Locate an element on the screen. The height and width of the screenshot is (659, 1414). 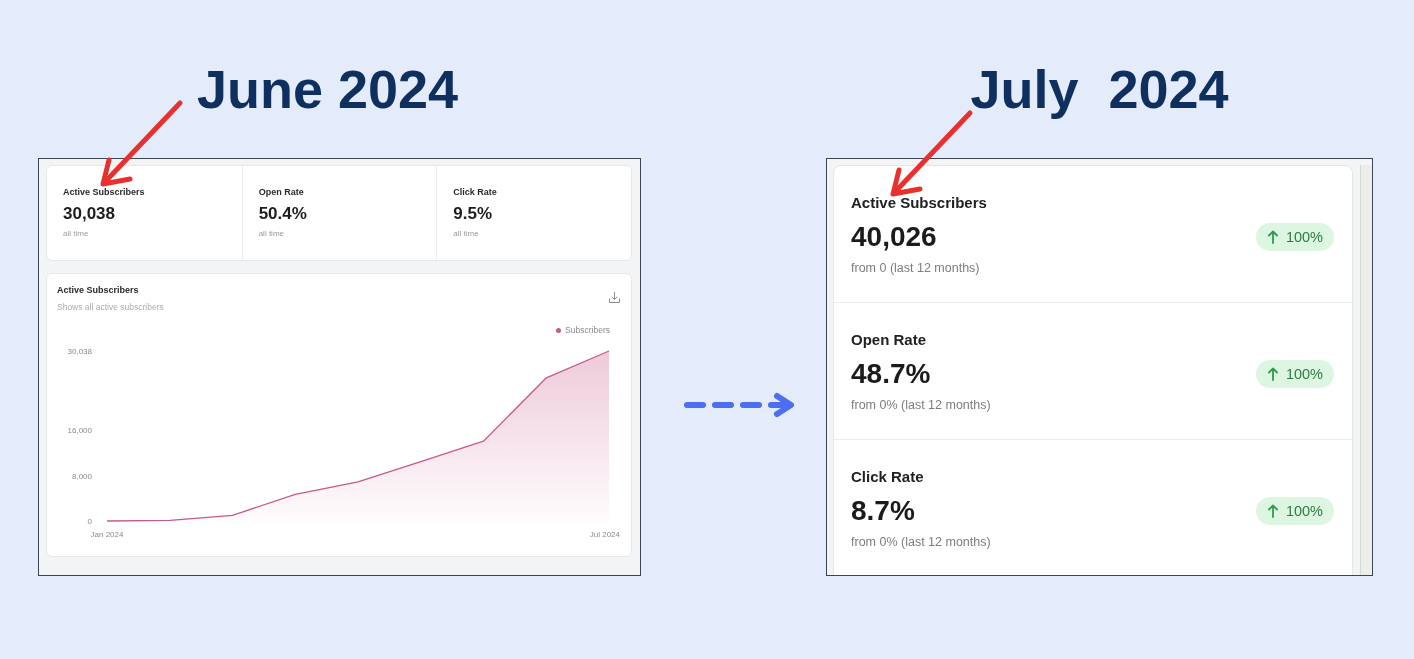
period-heading: June 2024 is located at coordinates (327, 89).